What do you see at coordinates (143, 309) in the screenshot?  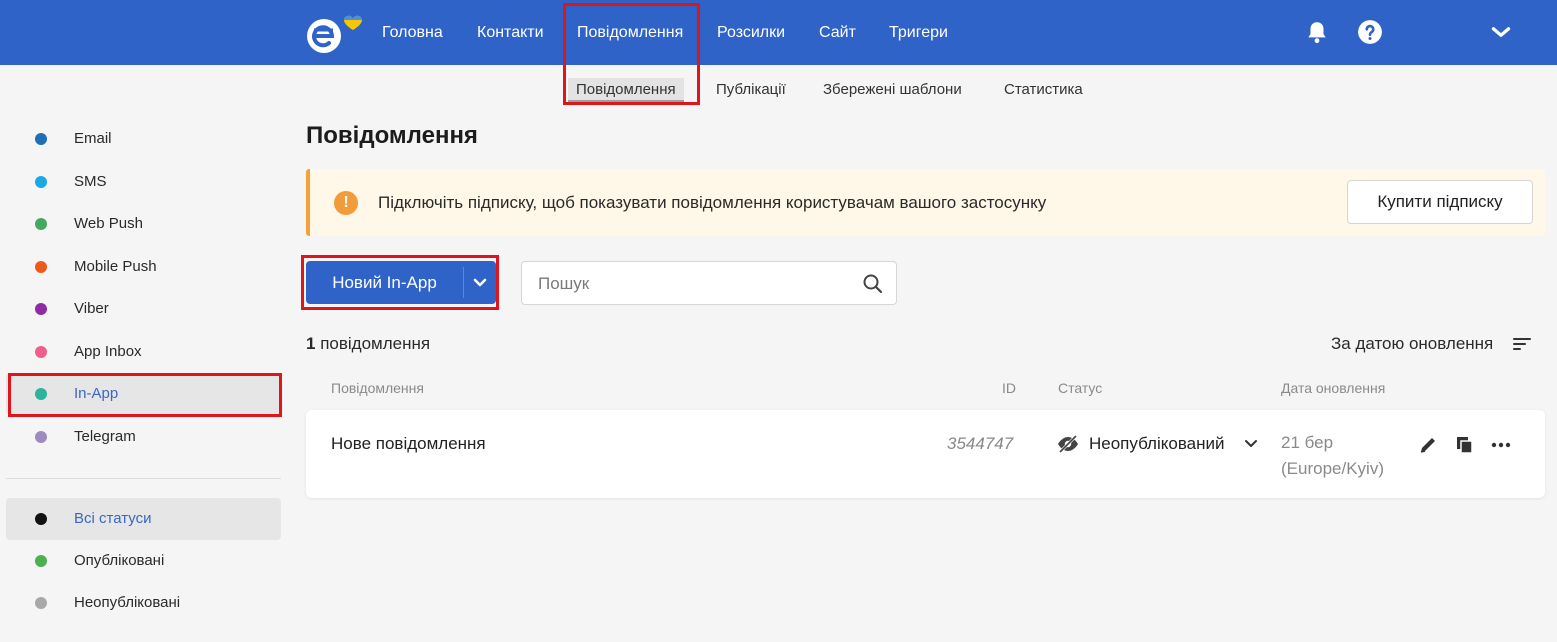 I see `sidebar-item-viber: Viber` at bounding box center [143, 309].